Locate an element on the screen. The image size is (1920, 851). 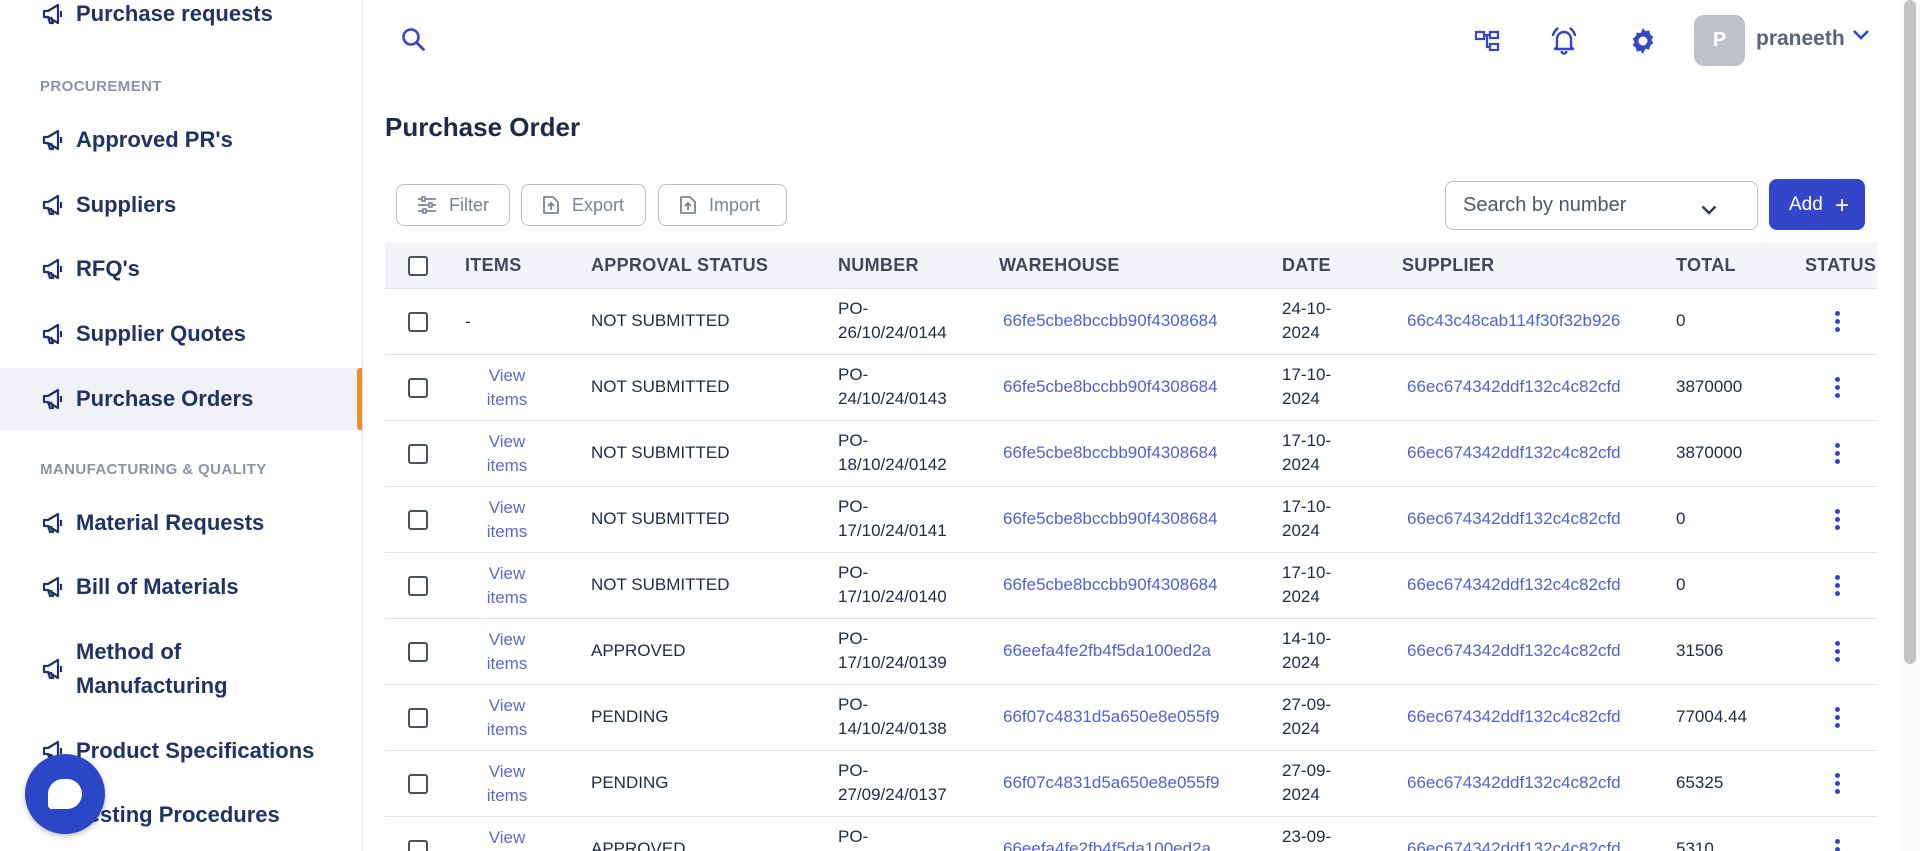
add-button: Add + is located at coordinates (1817, 204).